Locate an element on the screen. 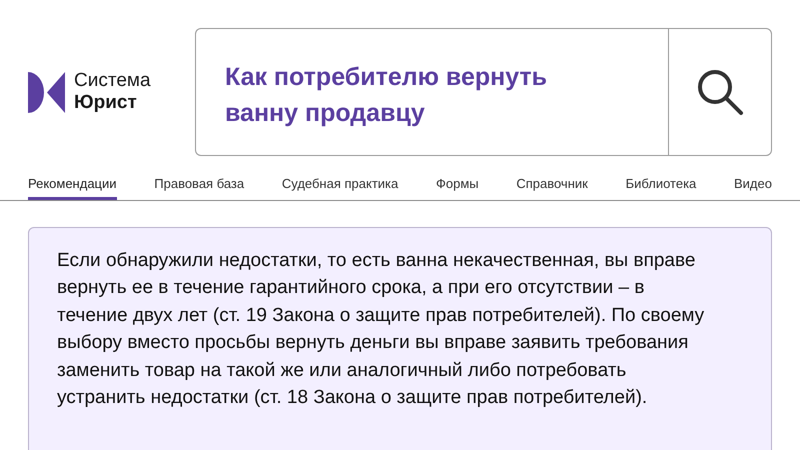 The width and height of the screenshot is (800, 450). nav-tab: Справочник is located at coordinates (552, 187).